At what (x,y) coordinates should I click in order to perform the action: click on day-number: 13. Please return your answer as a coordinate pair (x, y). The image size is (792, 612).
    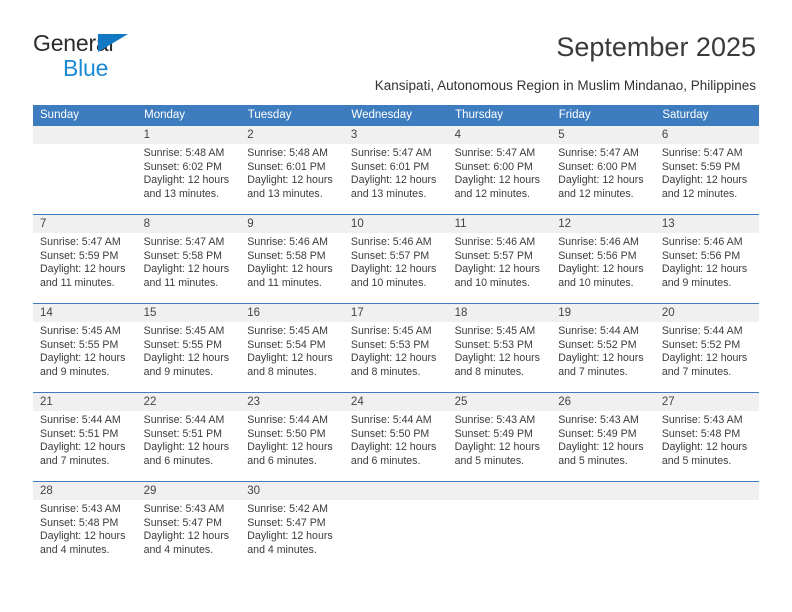
    Looking at the image, I should click on (706, 224).